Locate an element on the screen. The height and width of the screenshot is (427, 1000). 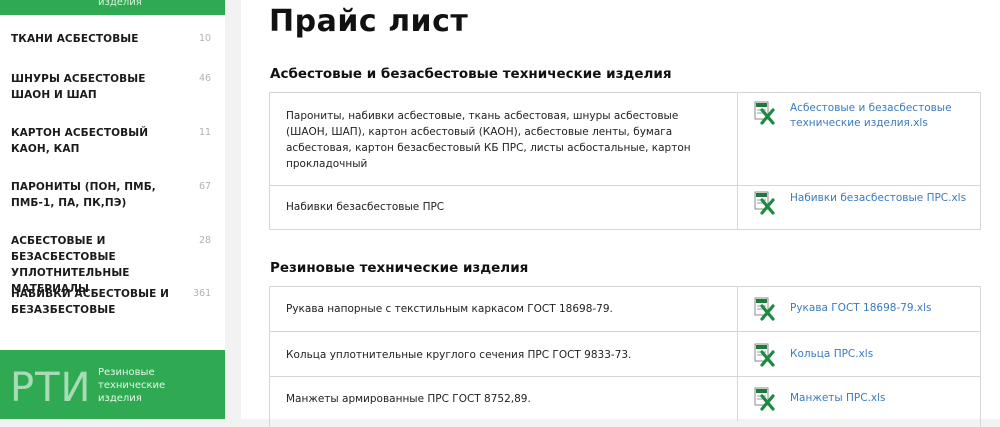
sidebar-top-banner: изделия is located at coordinates (112, 7).